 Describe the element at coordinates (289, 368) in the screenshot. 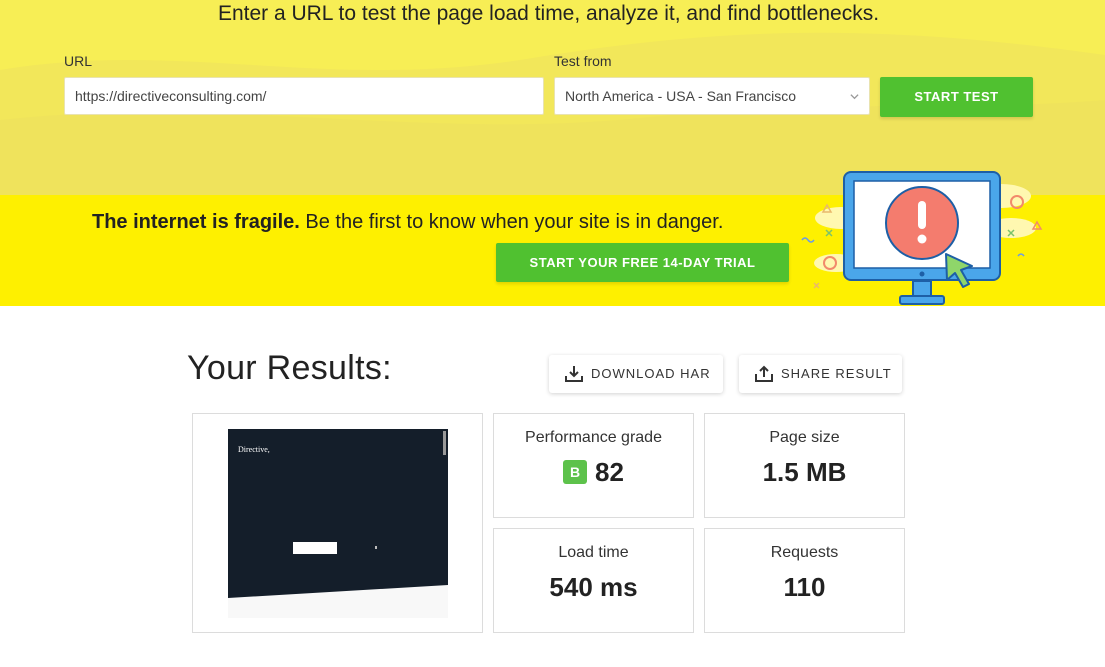

I see `results-title: Your Results:` at that location.